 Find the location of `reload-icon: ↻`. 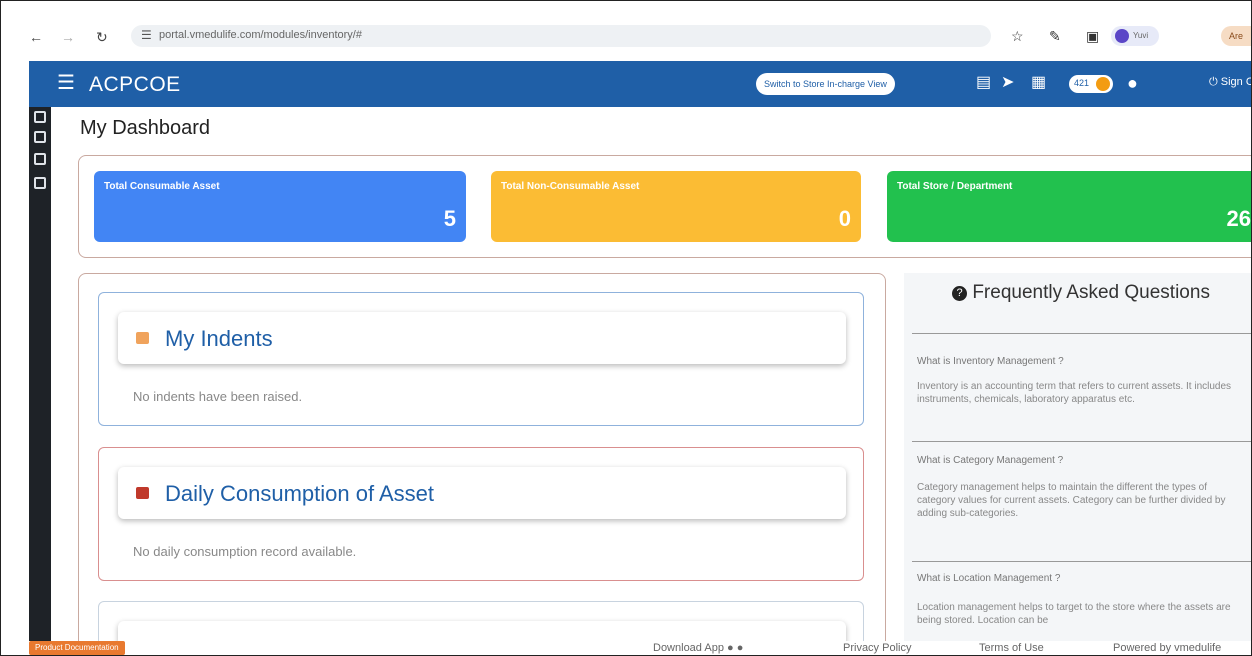

reload-icon: ↻ is located at coordinates (102, 37).